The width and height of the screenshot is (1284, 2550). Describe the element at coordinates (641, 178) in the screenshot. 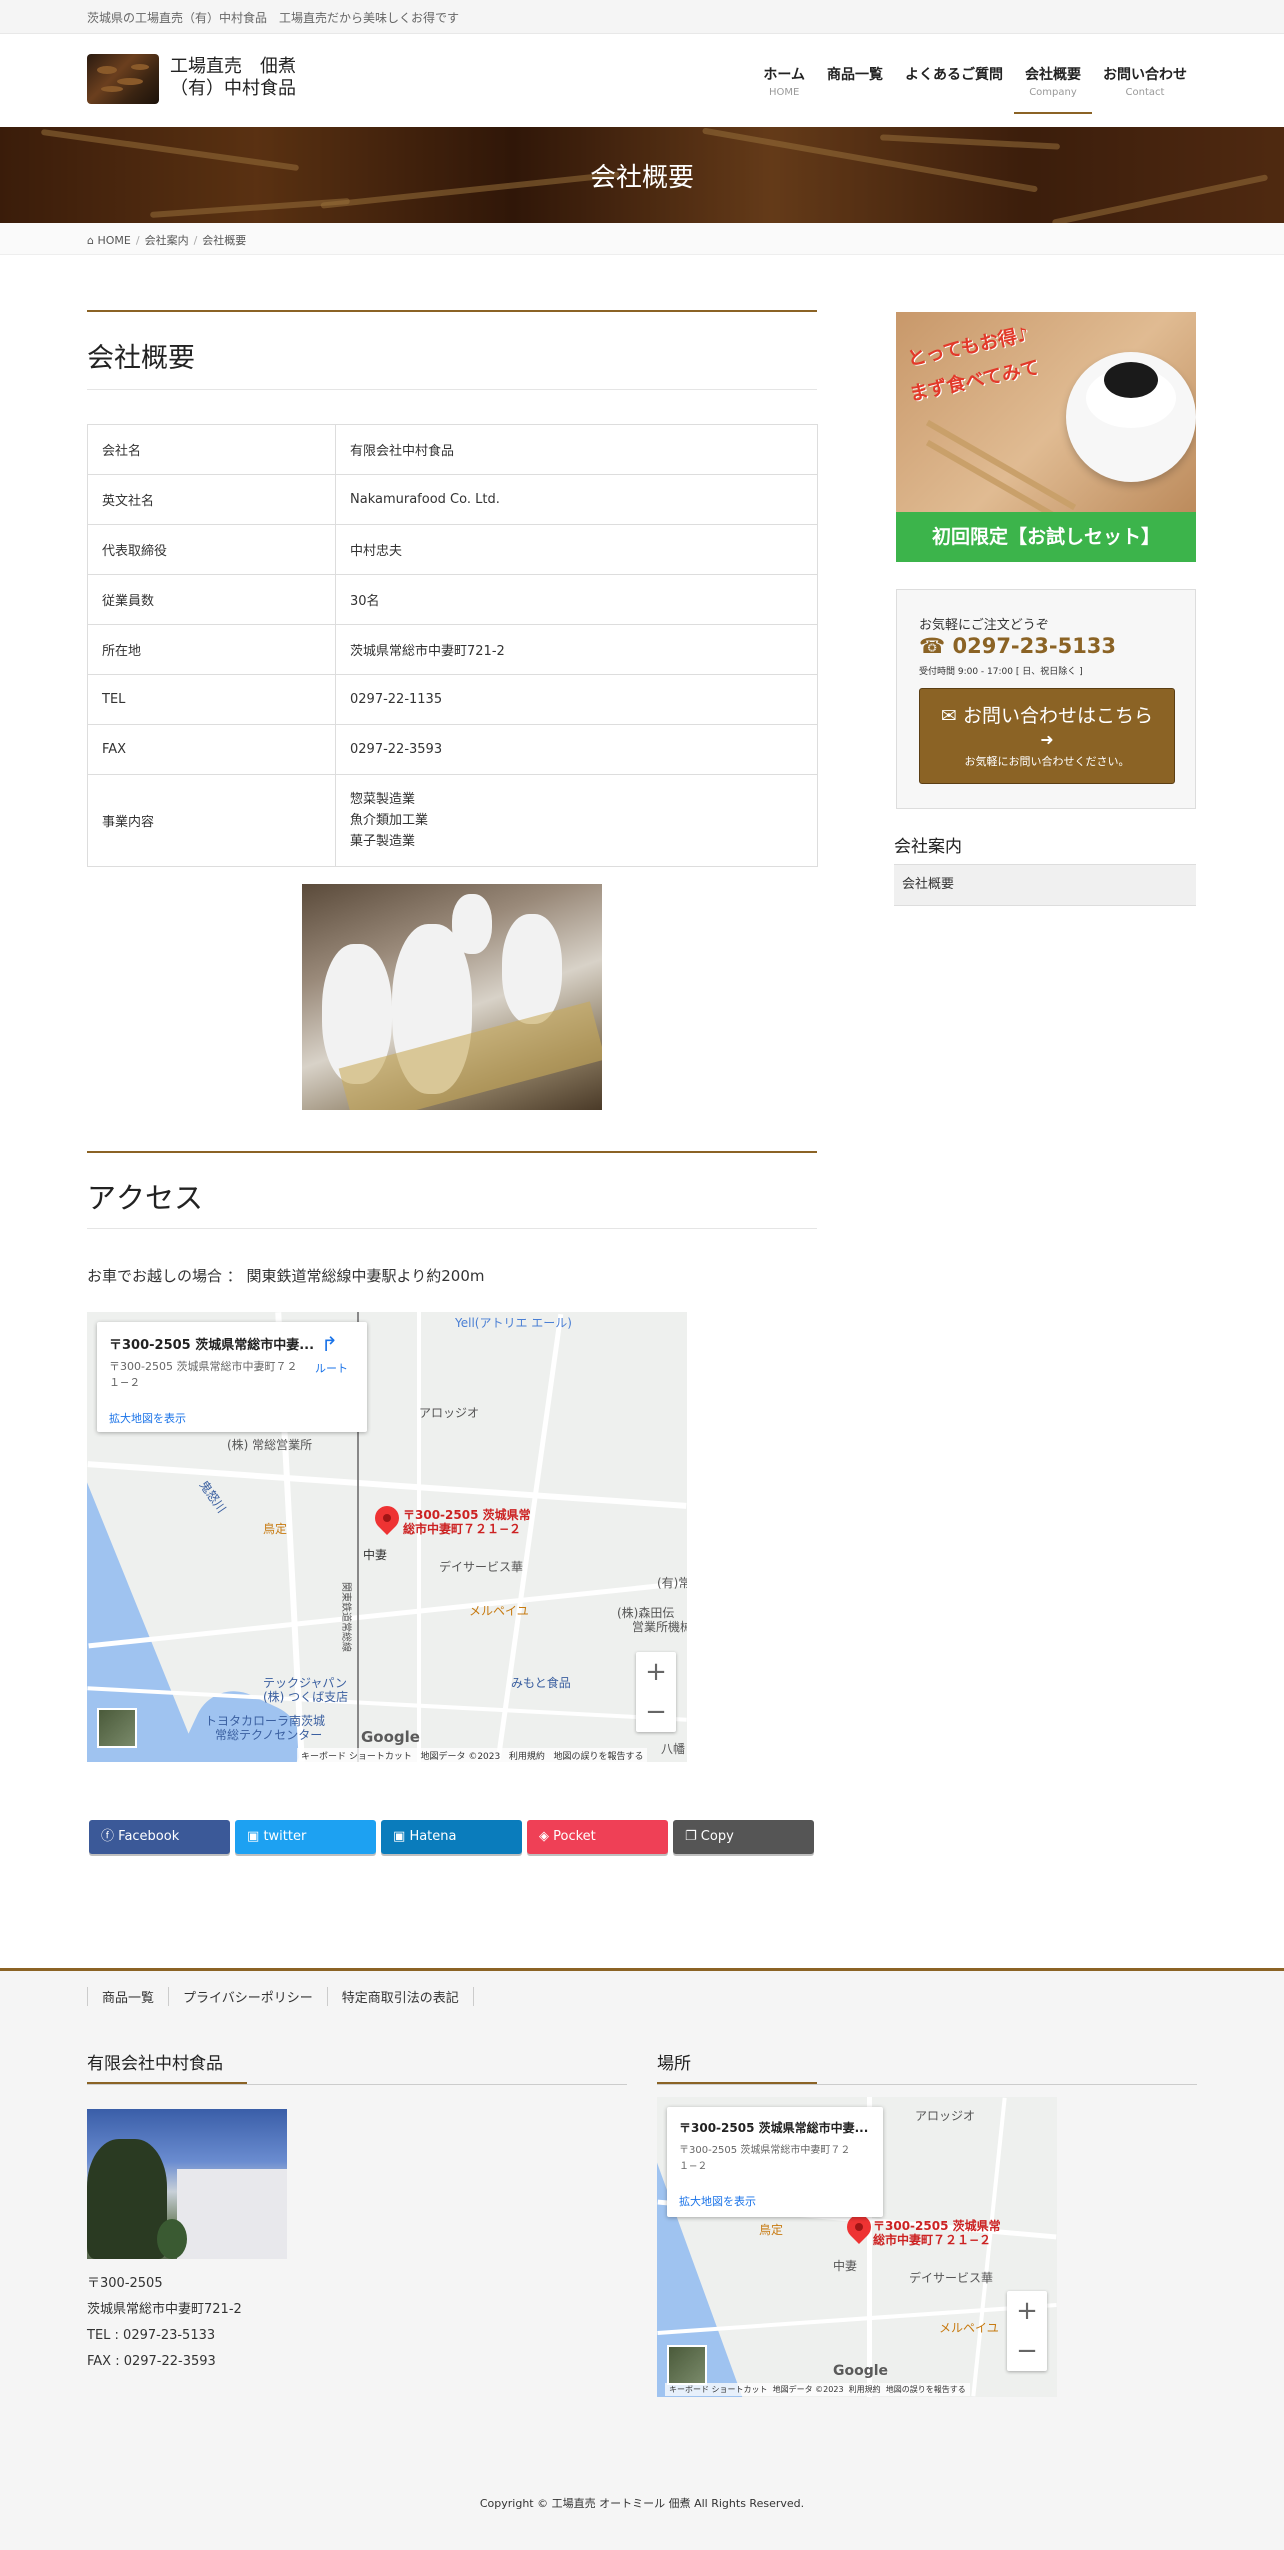

I see `page-header-title: 会社概要` at that location.